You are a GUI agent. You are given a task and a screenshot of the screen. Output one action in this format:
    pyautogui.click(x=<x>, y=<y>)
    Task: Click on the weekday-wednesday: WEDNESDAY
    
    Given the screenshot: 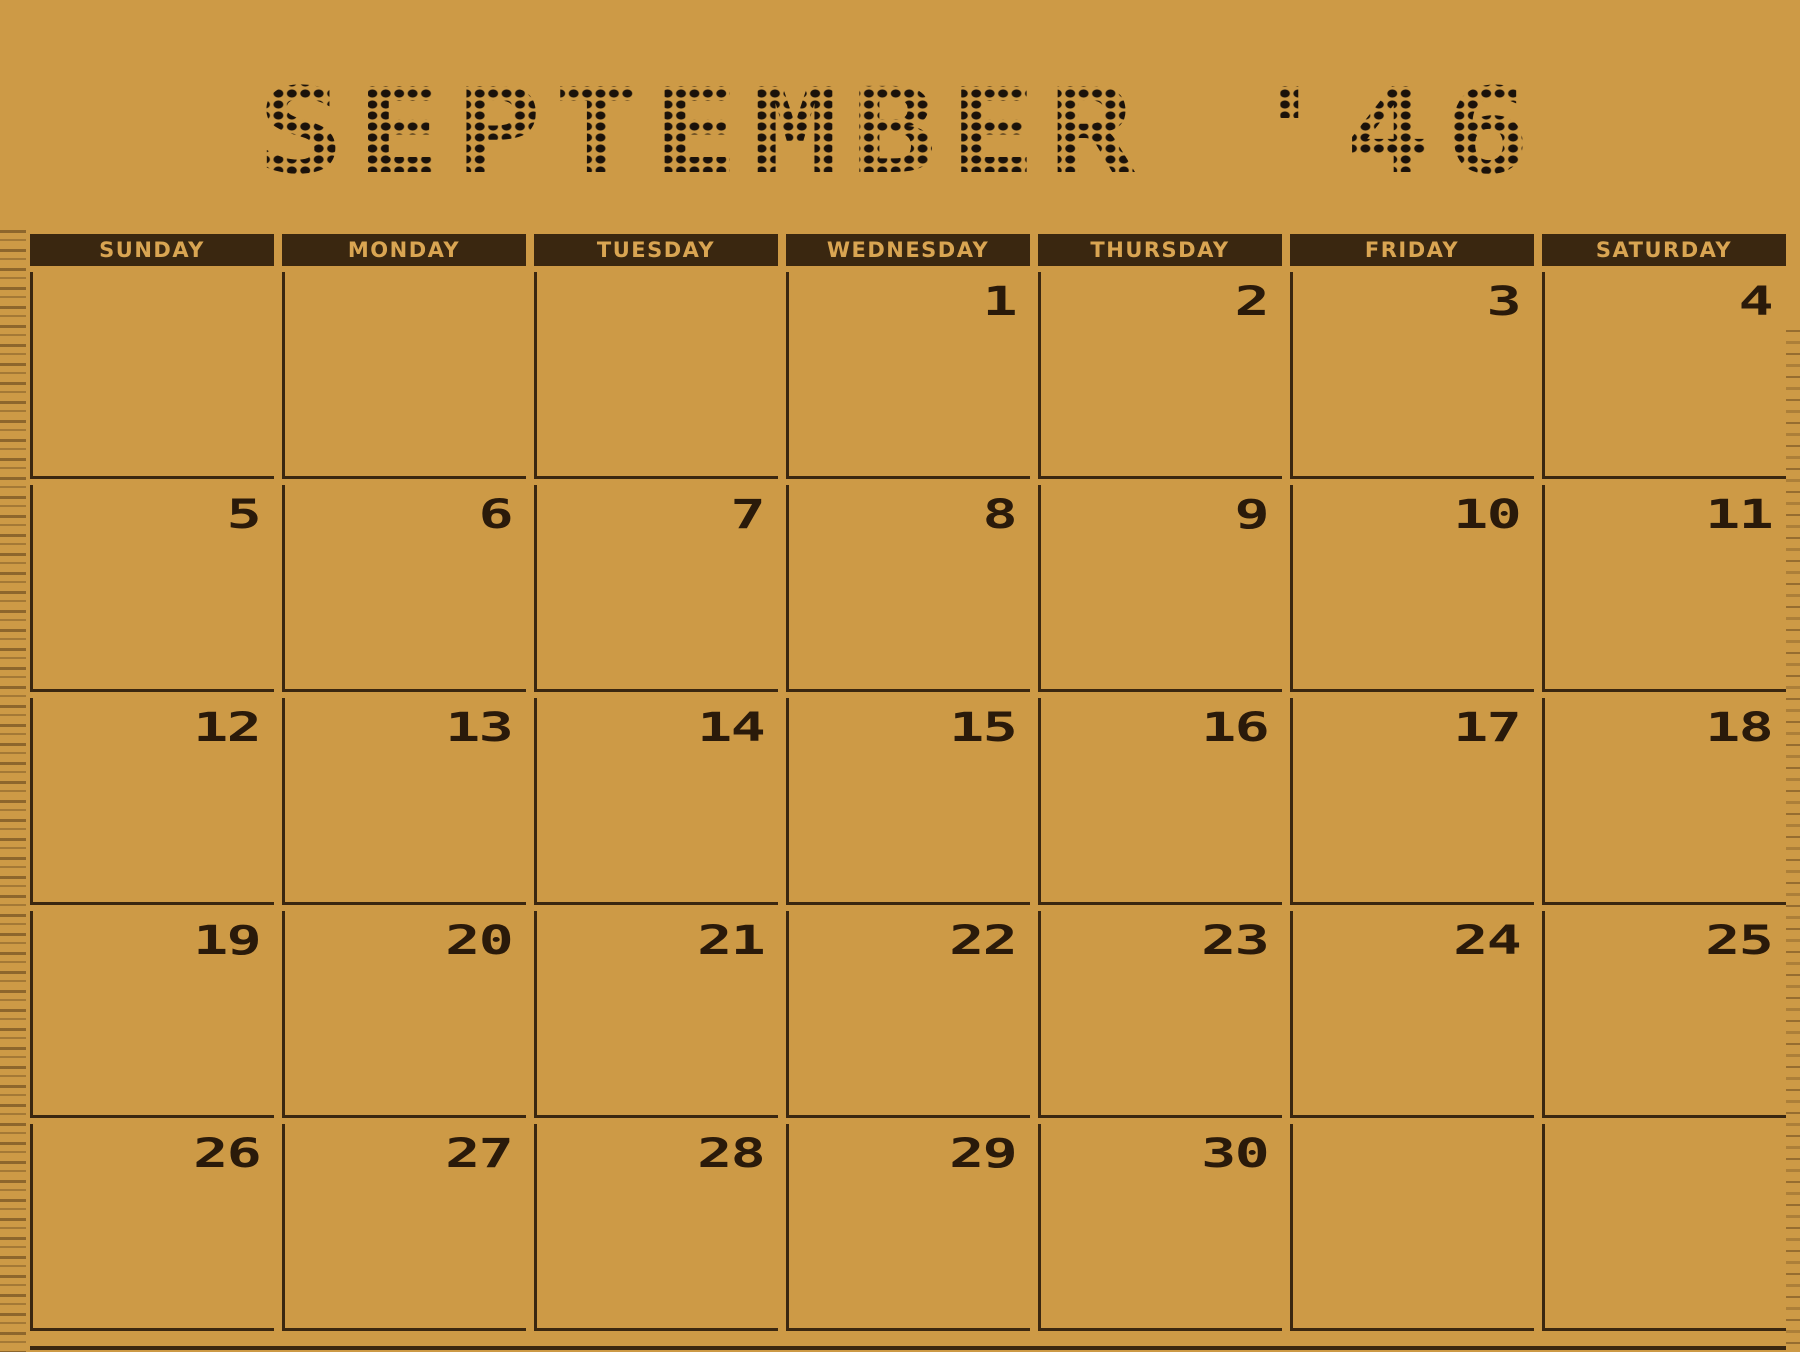 What is the action you would take?
    pyautogui.click(x=908, y=250)
    